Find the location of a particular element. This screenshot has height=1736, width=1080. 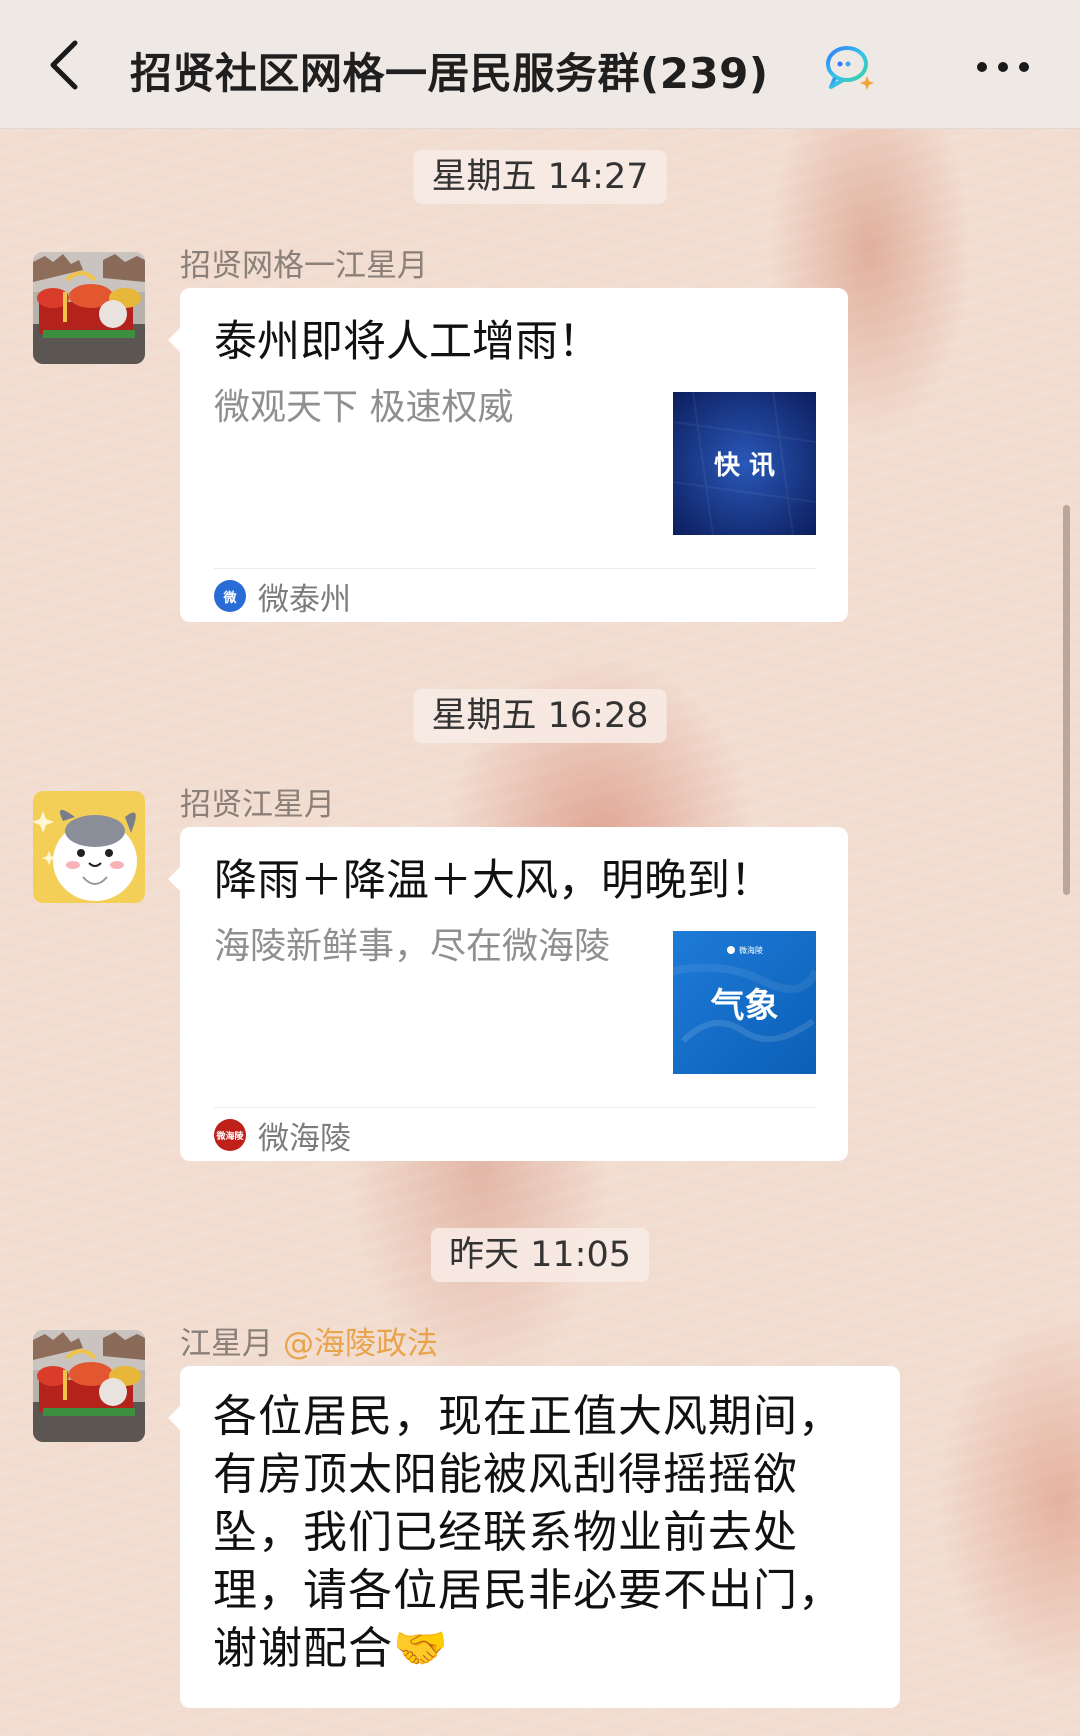

thumbnail-text: 快 讯 is located at coordinates (744, 466).